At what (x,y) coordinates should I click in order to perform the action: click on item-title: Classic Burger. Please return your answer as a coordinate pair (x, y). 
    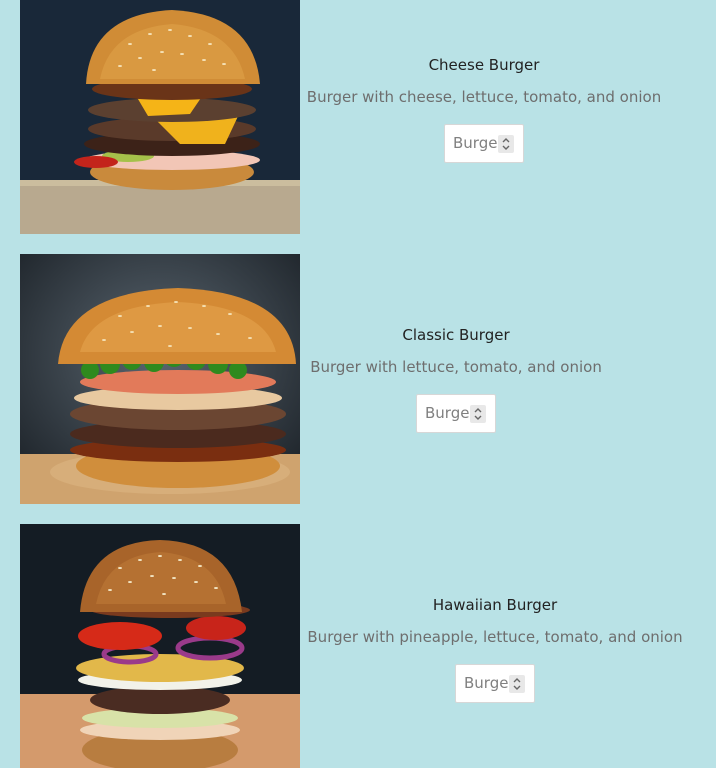
    Looking at the image, I should click on (456, 334).